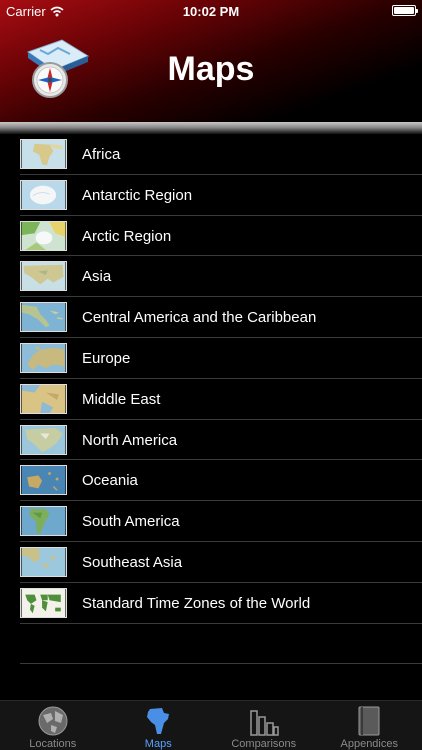 This screenshot has height=750, width=422. I want to click on africa-map-thumbnail, so click(43, 154).